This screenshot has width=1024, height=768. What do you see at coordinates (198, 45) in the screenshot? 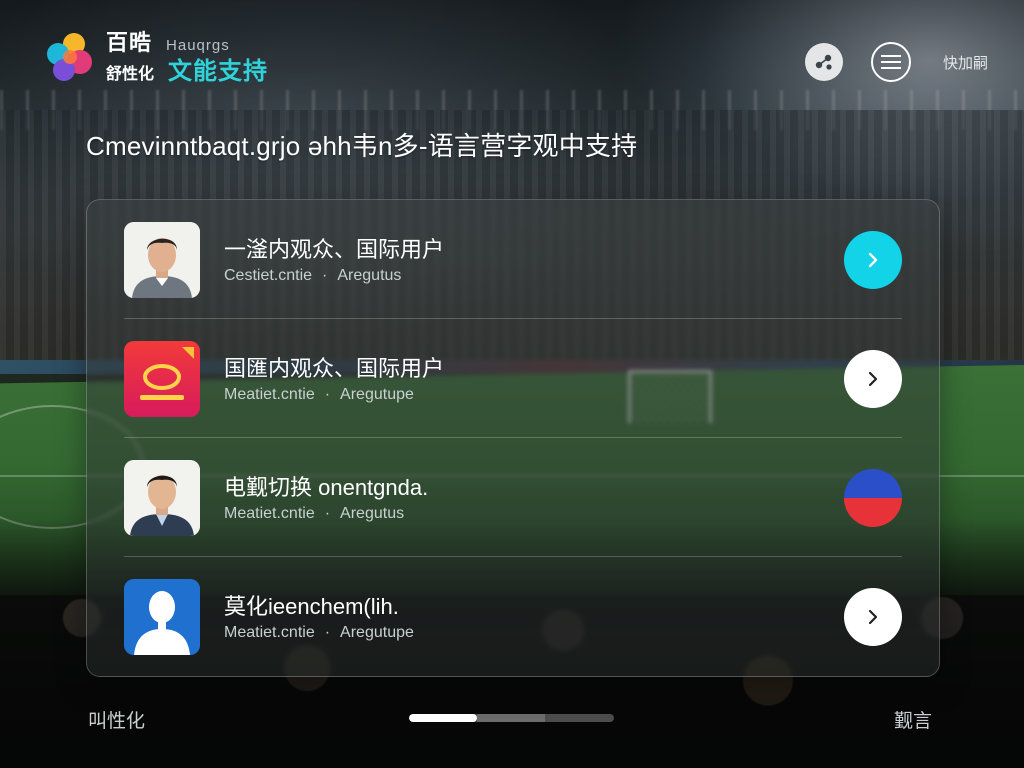
I see `brand-name-en: Hauqrgs` at bounding box center [198, 45].